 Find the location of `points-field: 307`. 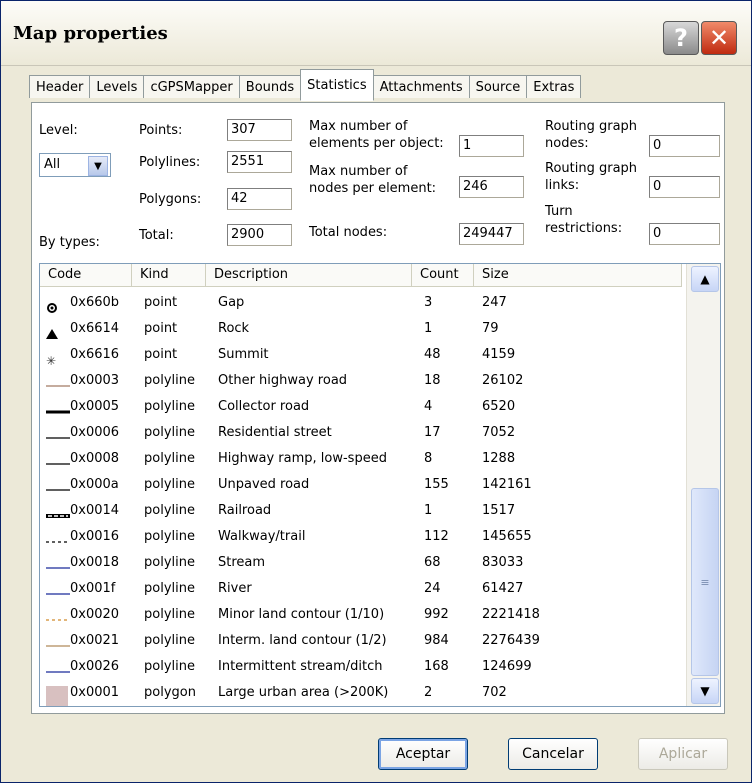

points-field: 307 is located at coordinates (259, 130).